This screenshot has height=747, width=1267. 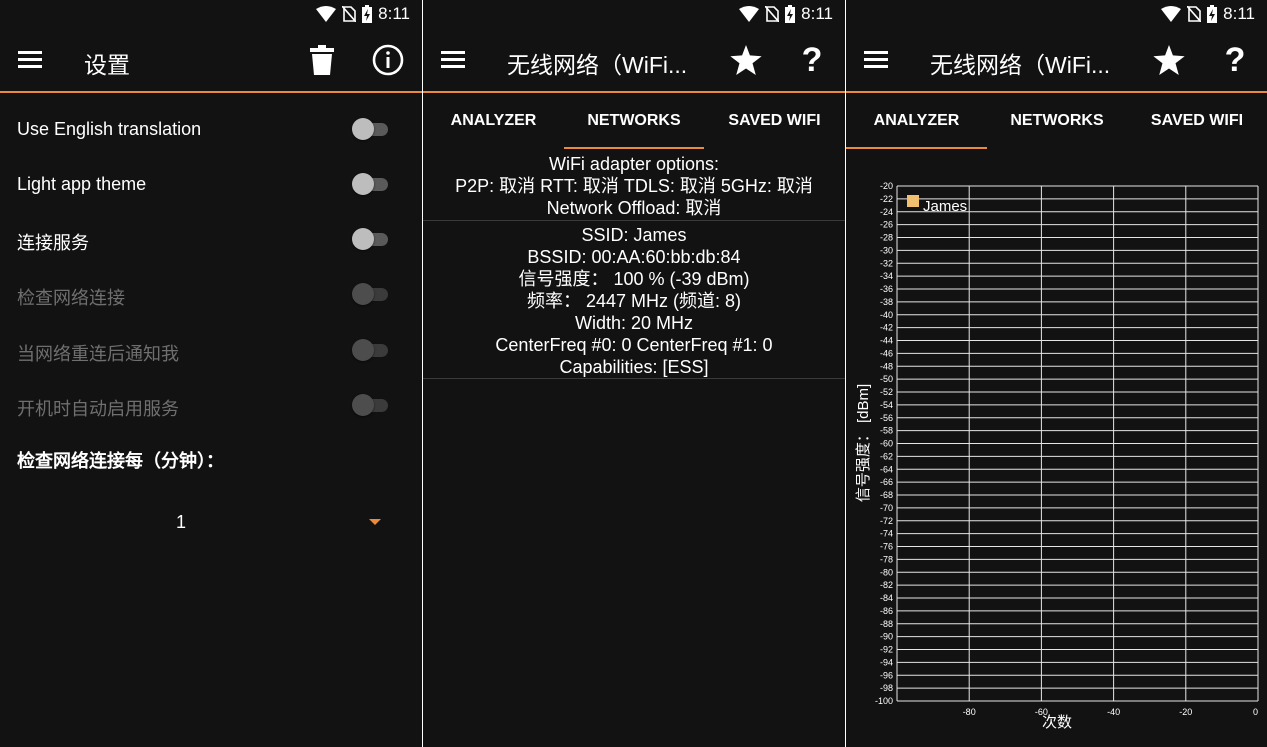 I want to click on y-tick-label: -34, so click(x=886, y=276).